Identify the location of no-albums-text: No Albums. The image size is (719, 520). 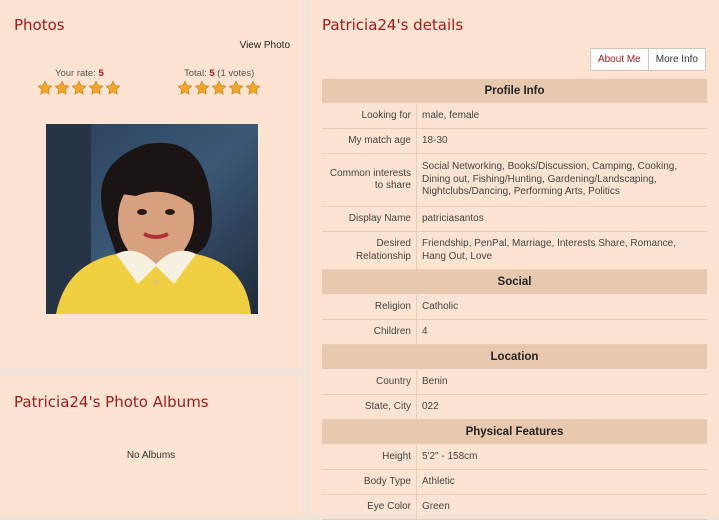
(151, 455).